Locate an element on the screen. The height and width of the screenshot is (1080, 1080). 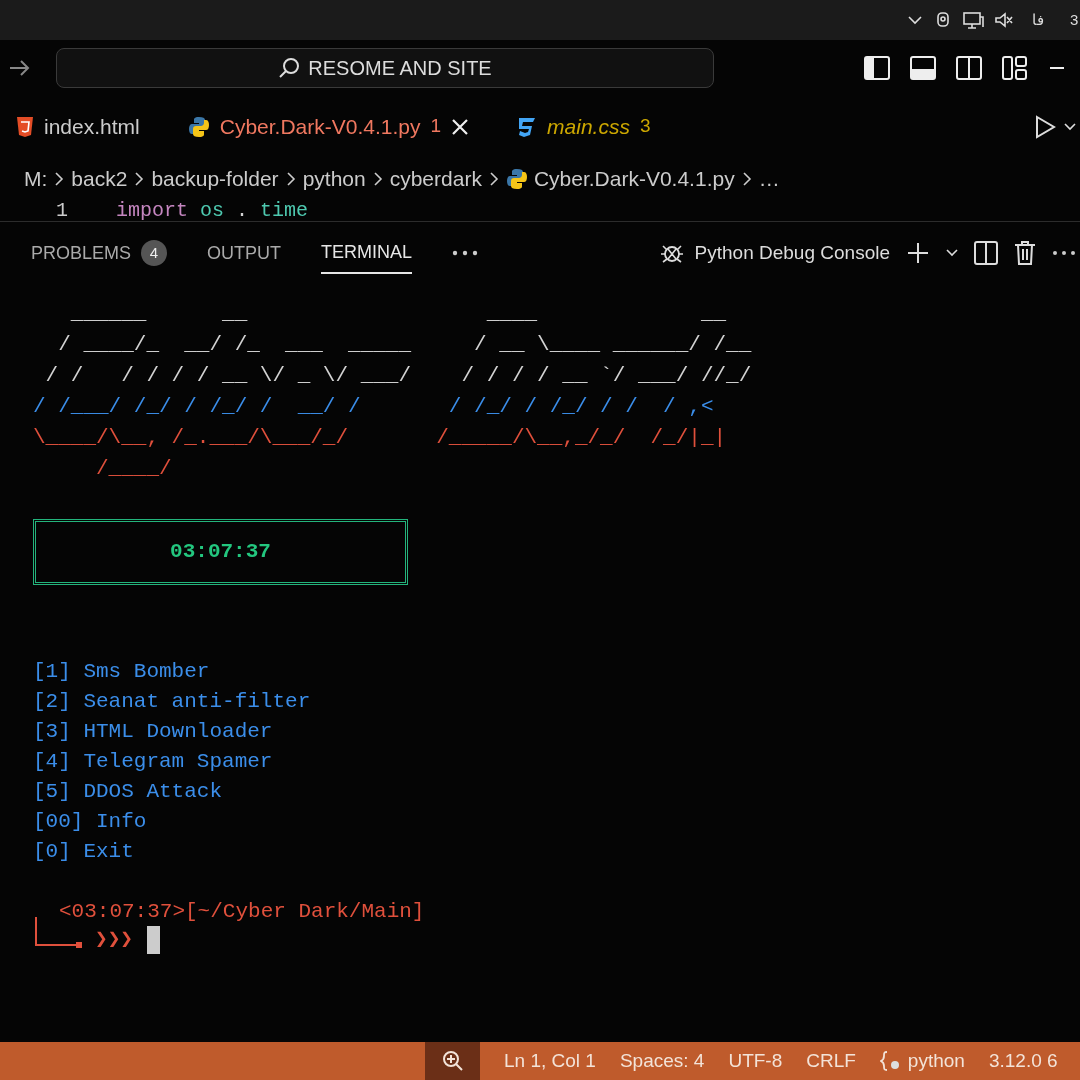
html-file-icon is located at coordinates (25, 126).